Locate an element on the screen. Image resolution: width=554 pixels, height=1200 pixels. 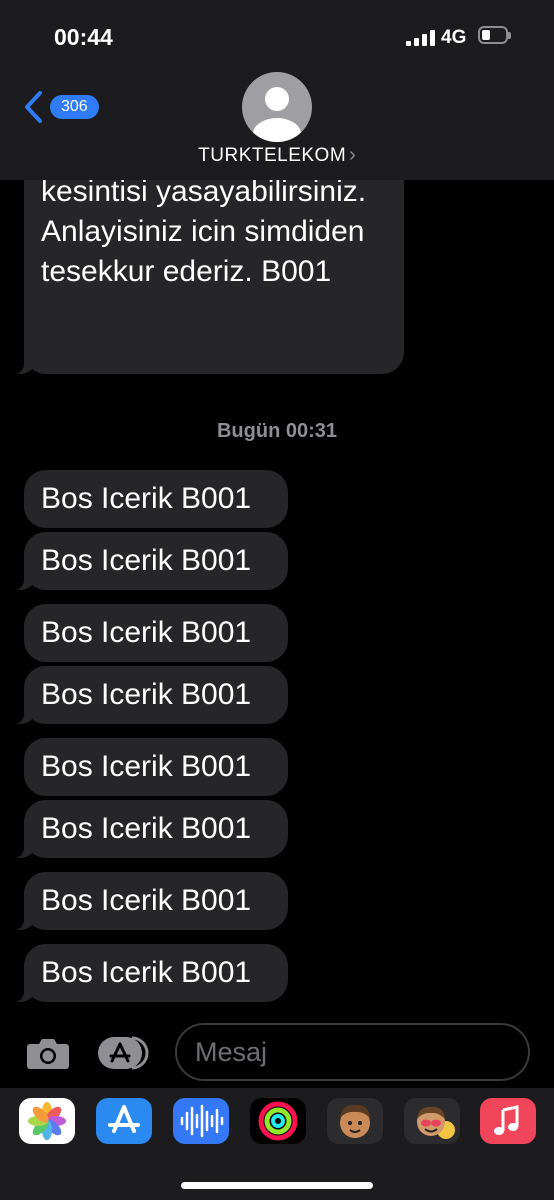
app-store-icon is located at coordinates (124, 1121).